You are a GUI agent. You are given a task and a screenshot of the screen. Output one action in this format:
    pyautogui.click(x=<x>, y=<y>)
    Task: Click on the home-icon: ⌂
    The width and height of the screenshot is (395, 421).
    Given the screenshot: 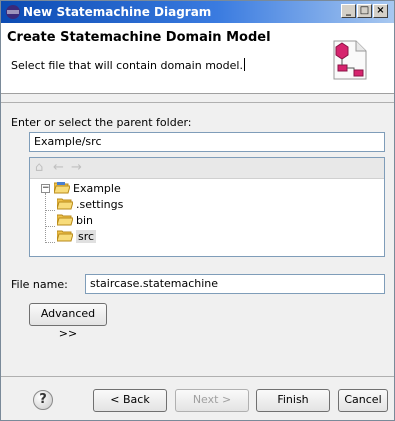 What is the action you would take?
    pyautogui.click(x=39, y=167)
    